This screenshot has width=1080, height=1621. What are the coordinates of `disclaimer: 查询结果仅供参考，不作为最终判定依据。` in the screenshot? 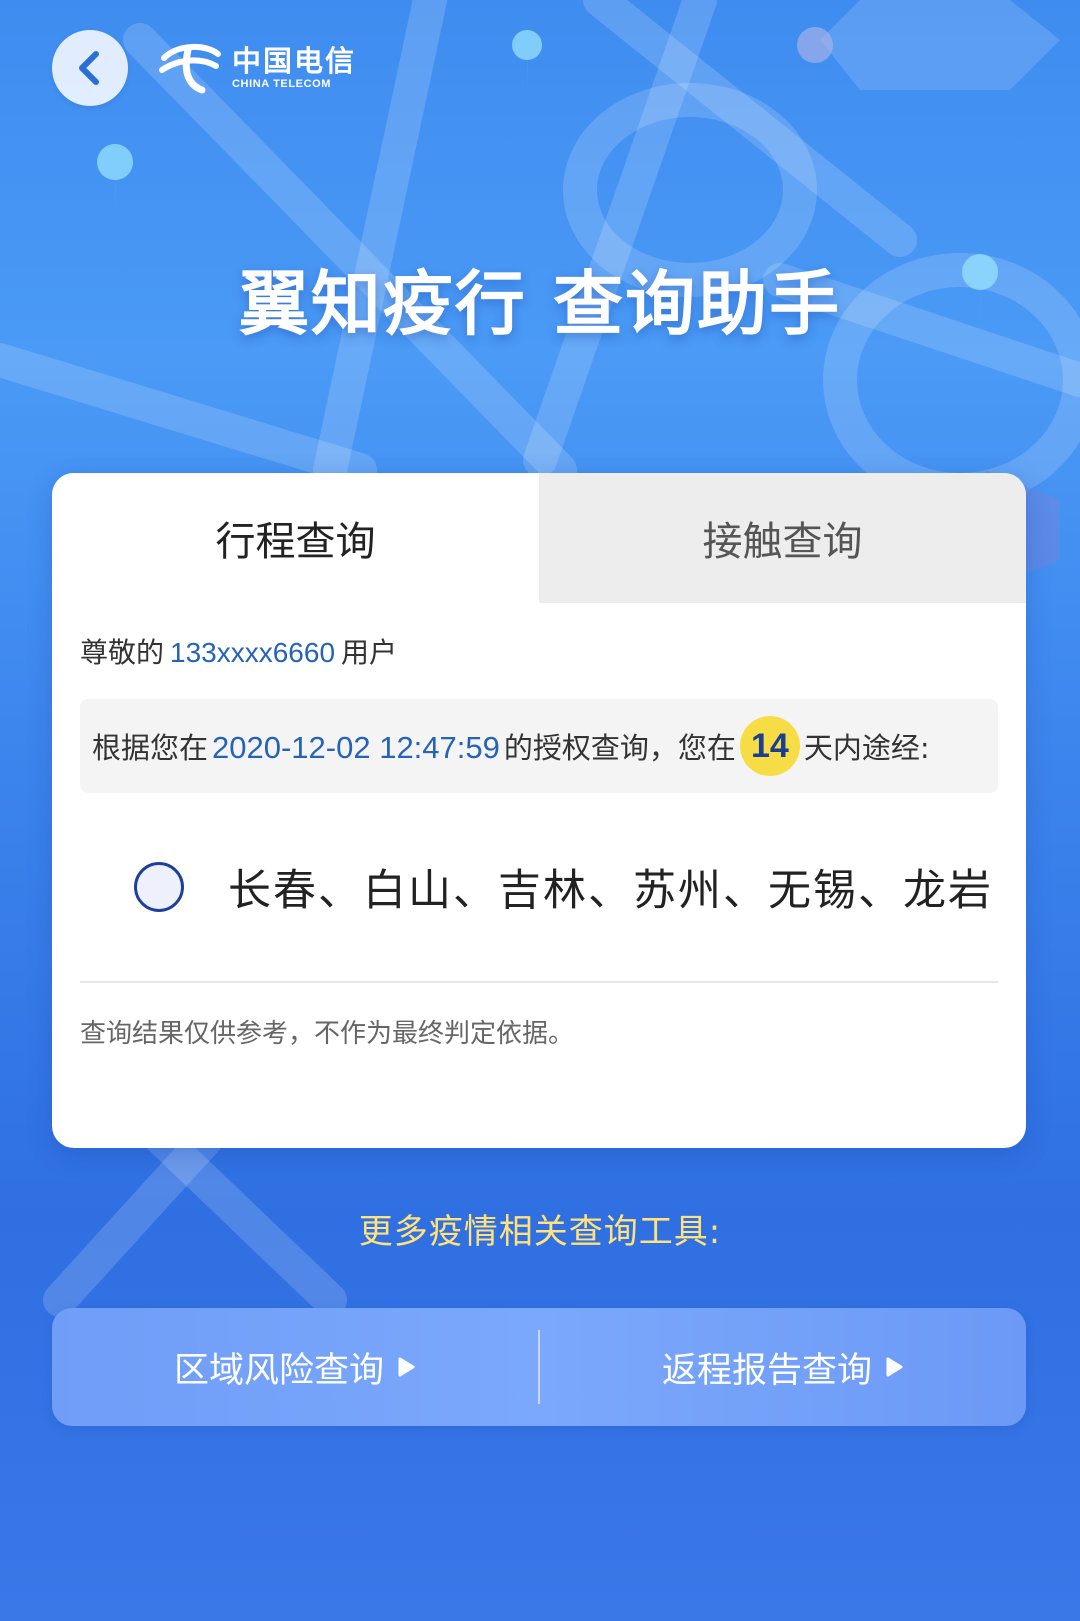 It's located at (327, 1034).